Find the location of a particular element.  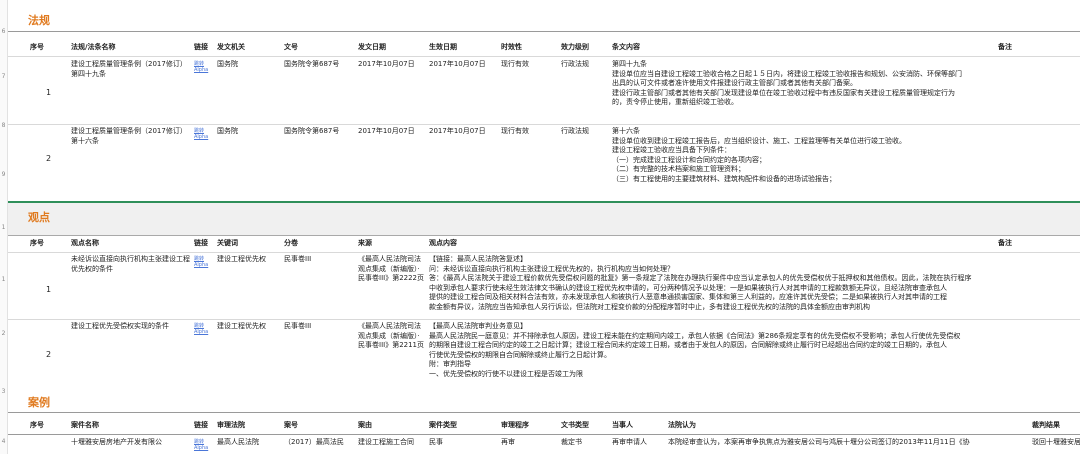

content-line: 的，责令停止使用，重新组织竣工验收。 is located at coordinates (675, 102).